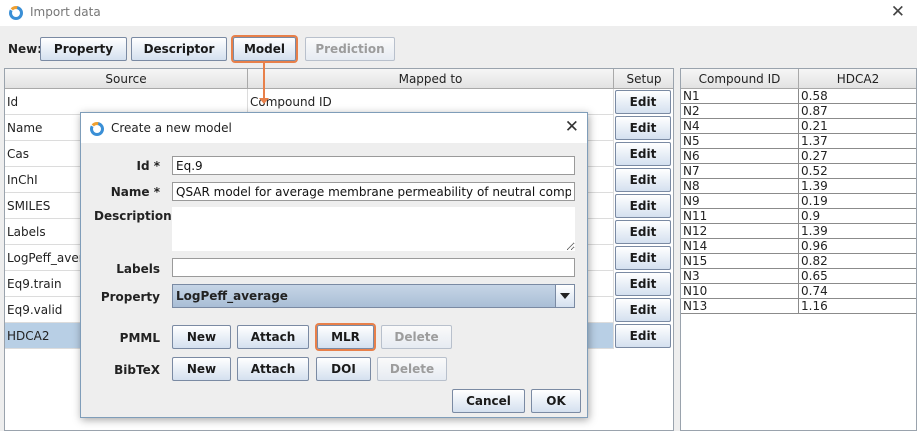  I want to click on compound-id-cell: N12, so click(740, 231).